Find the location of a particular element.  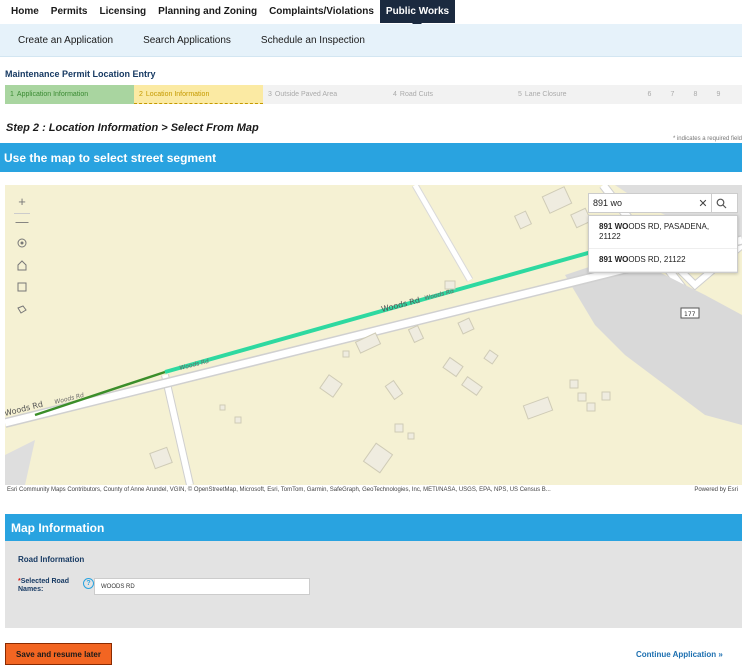

continue-application-link: Continue Application » is located at coordinates (679, 654).